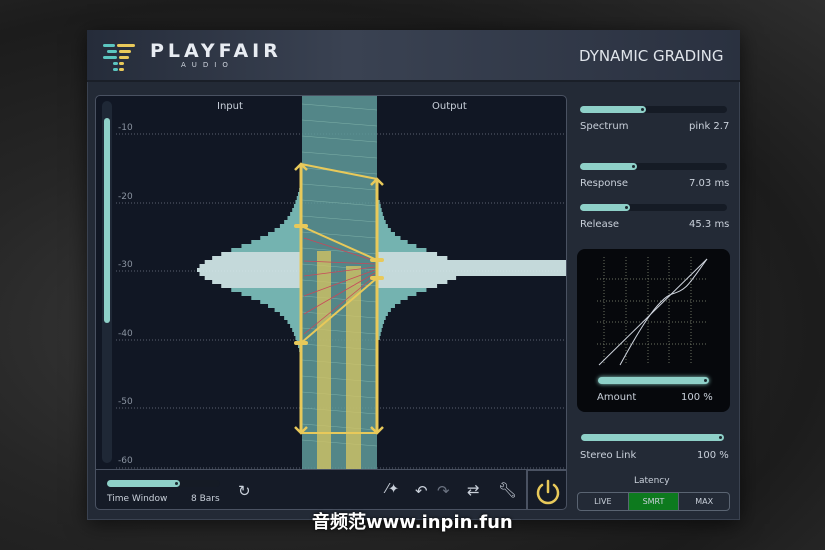 Image resolution: width=825 pixels, height=550 pixels. What do you see at coordinates (652, 311) in the screenshot?
I see `transfer-curve-graph` at bounding box center [652, 311].